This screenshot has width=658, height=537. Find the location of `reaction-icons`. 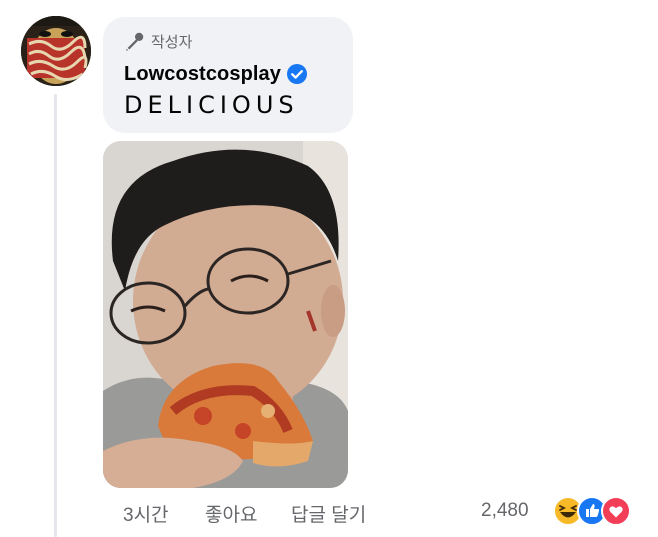

reaction-icons is located at coordinates (598, 511).